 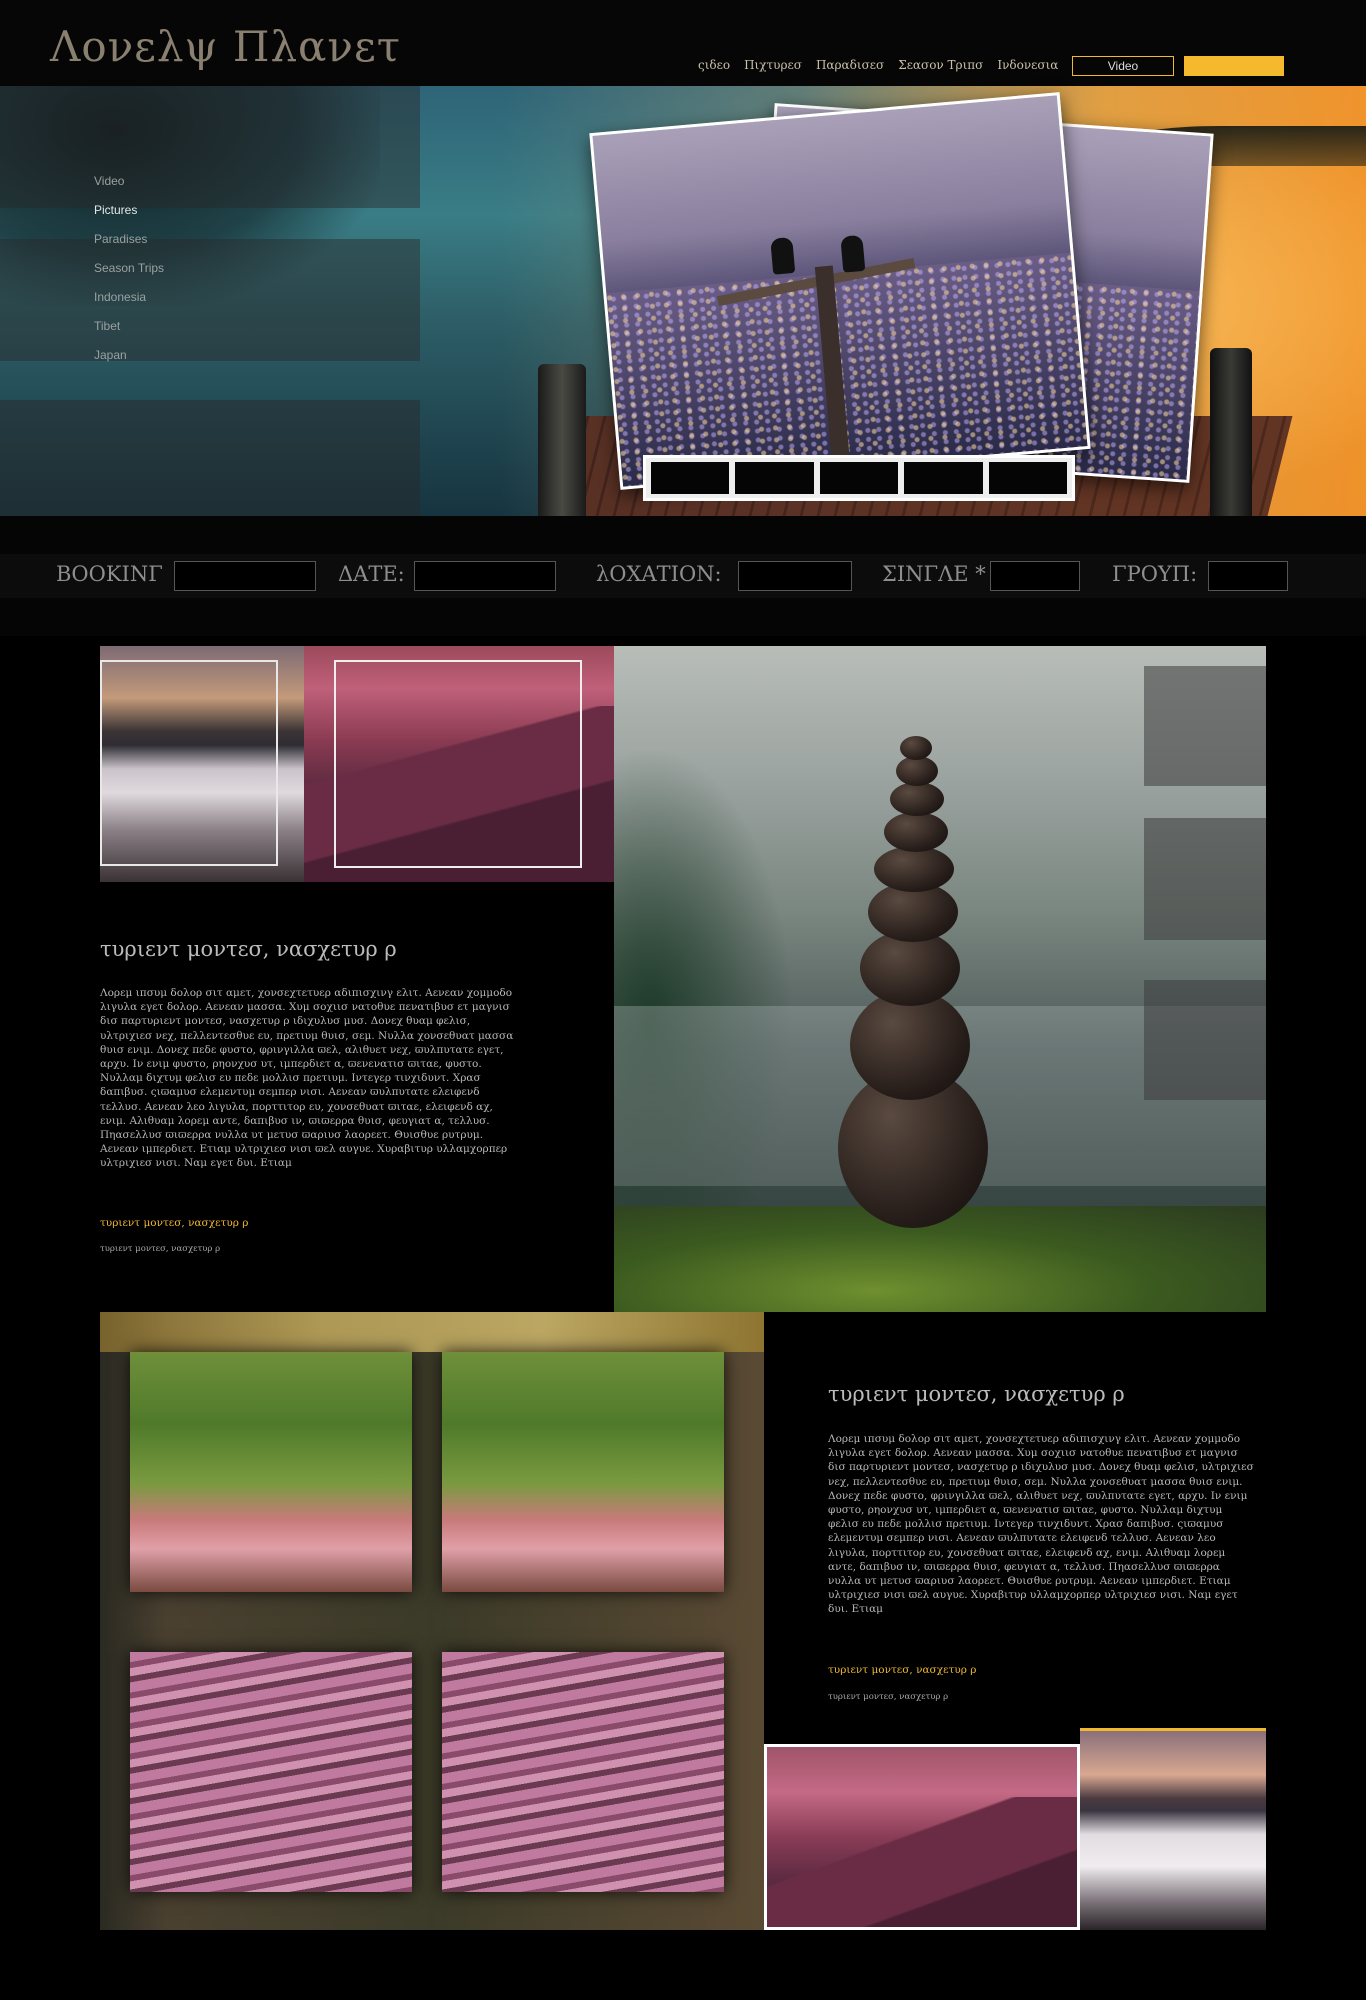 What do you see at coordinates (850, 65) in the screenshot?
I see `nav-item-paradises: Παραδισεσ` at bounding box center [850, 65].